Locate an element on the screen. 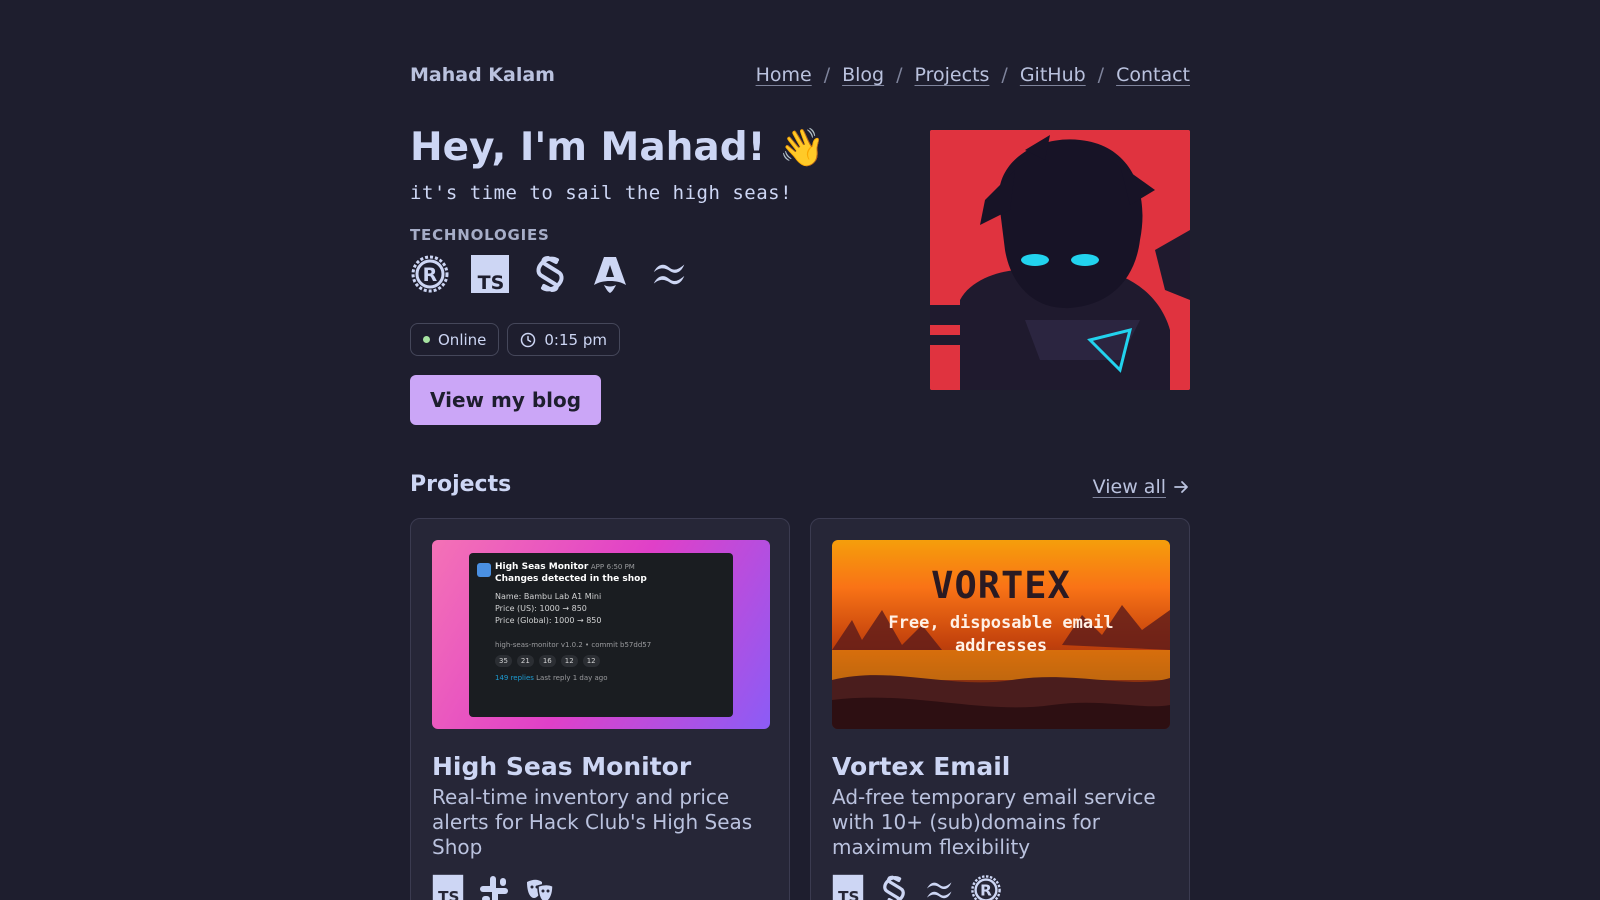 Image resolution: width=1600 pixels, height=900 pixels. reaction-count: 16 is located at coordinates (547, 661).